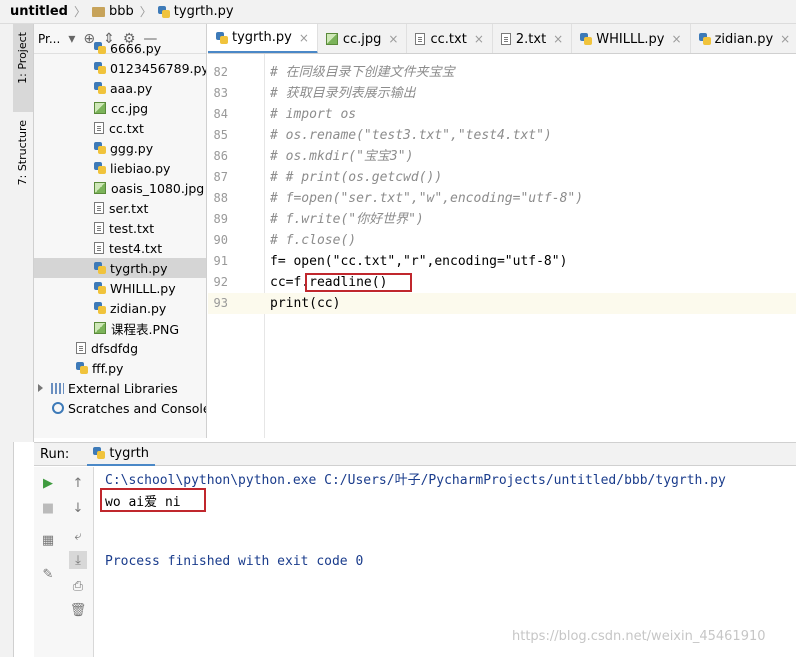 This screenshot has width=796, height=657. Describe the element at coordinates (99, 453) in the screenshot. I see `python-run-icon` at that location.